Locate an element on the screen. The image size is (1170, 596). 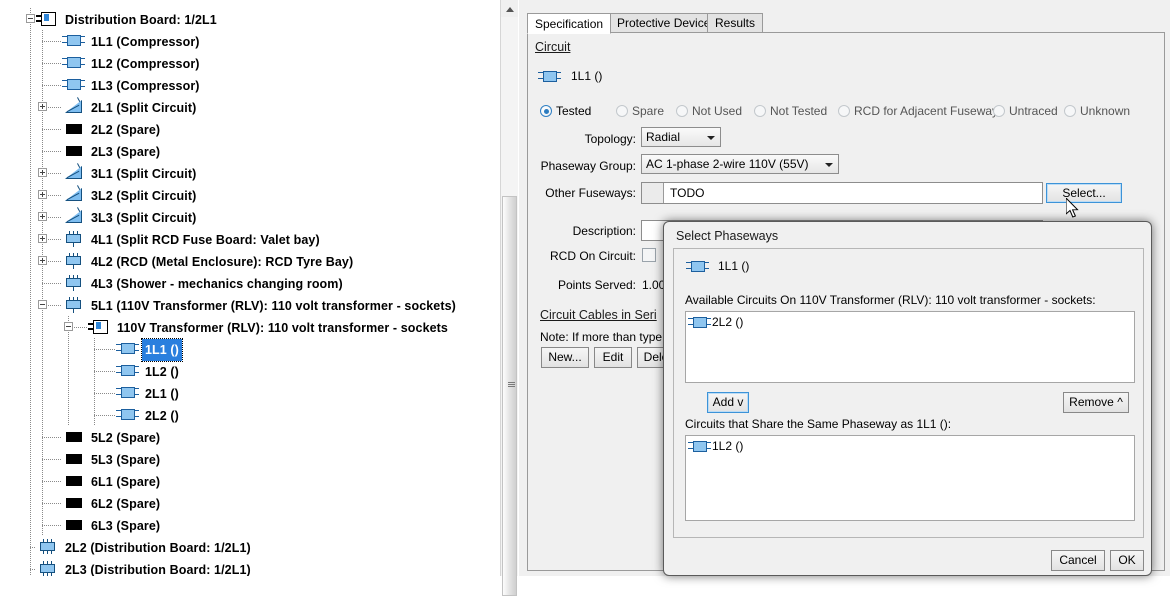
tree-item-label: 1L2 (Compressor) is located at coordinates (145, 63).